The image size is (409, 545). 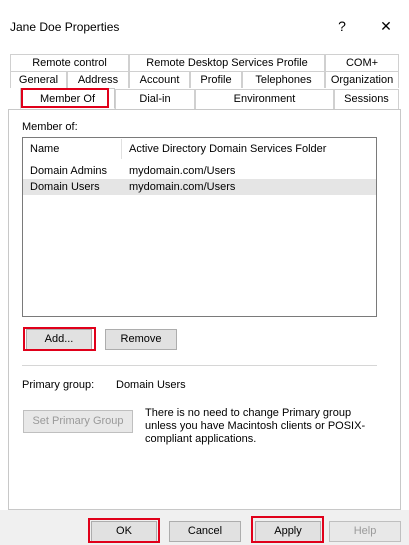 What do you see at coordinates (205, 531) in the screenshot?
I see `cancel-button: Cancel` at bounding box center [205, 531].